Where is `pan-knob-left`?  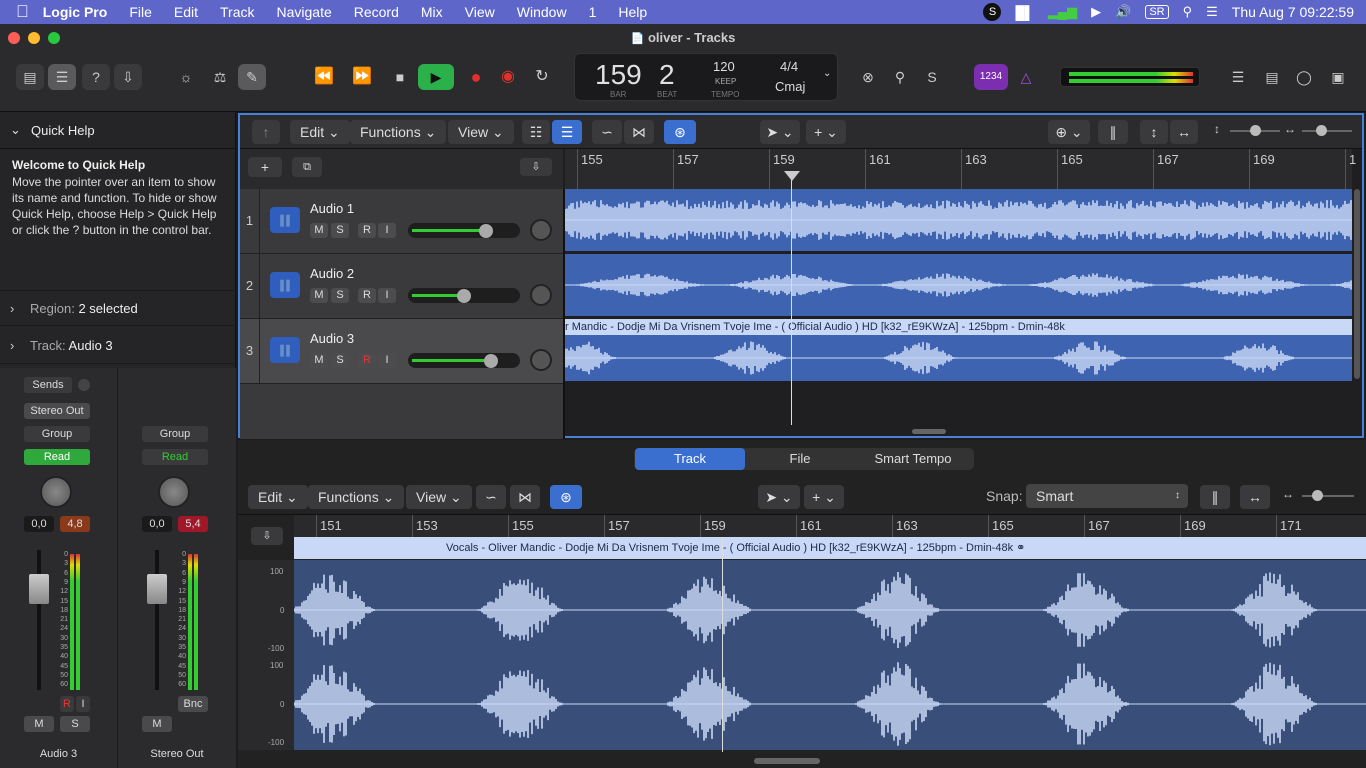
pan-knob-left is located at coordinates (56, 492).